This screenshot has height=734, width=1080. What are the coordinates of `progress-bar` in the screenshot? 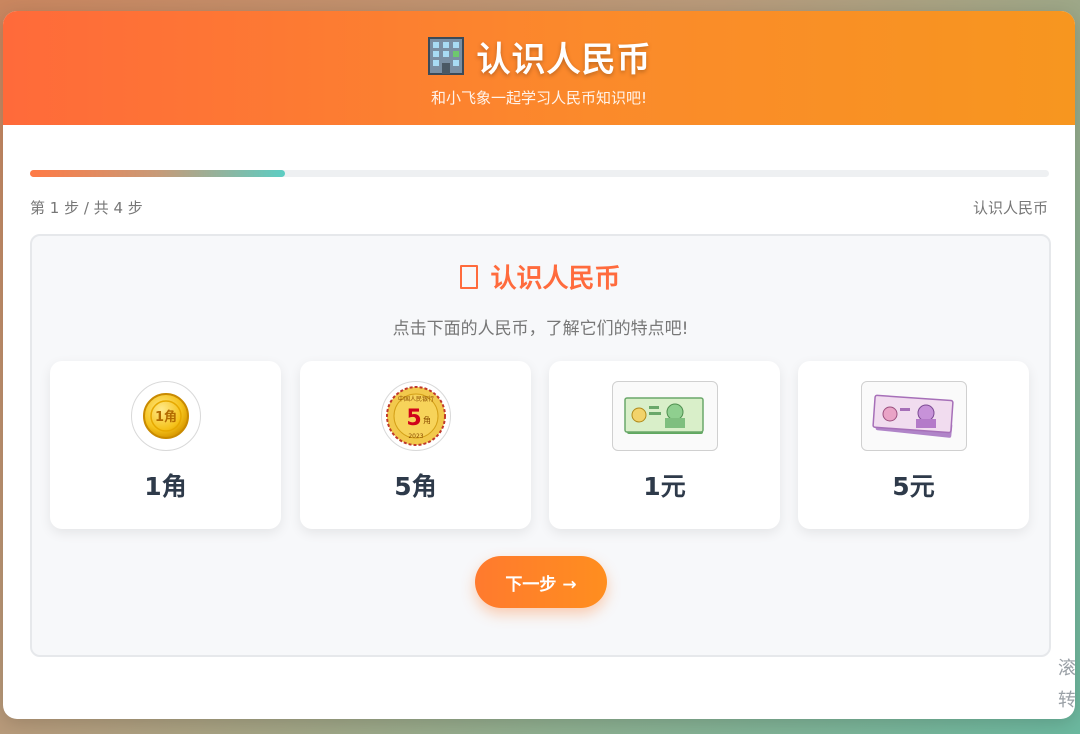 It's located at (539, 173).